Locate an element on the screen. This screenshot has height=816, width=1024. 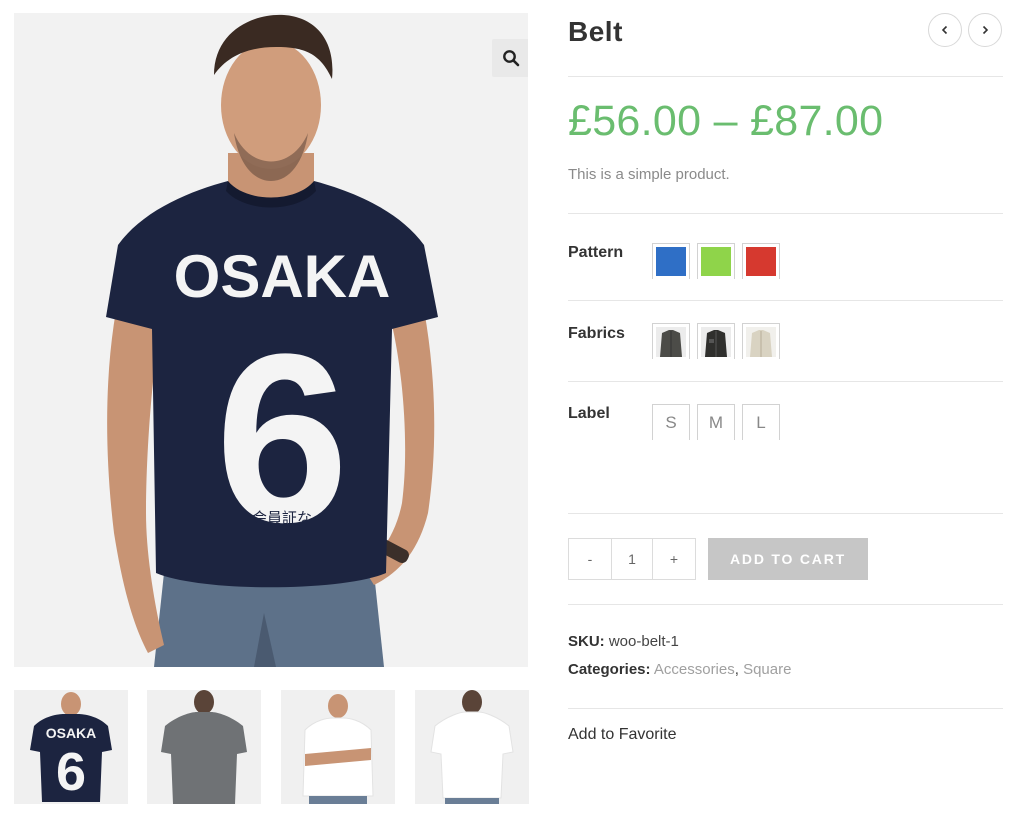
fabric-swatch-black is located at coordinates (716, 341).